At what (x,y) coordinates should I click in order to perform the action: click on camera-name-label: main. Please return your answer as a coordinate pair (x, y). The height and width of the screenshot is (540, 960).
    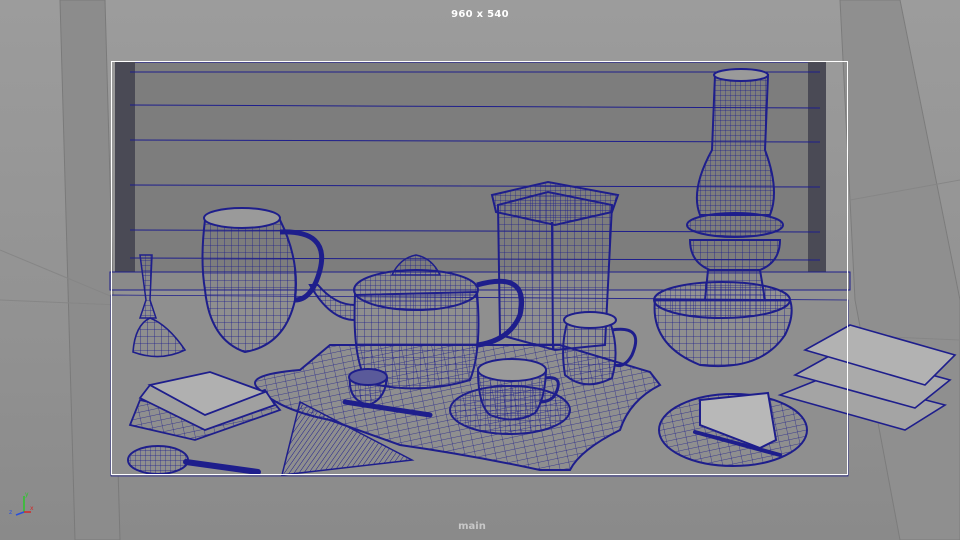
    Looking at the image, I should click on (472, 526).